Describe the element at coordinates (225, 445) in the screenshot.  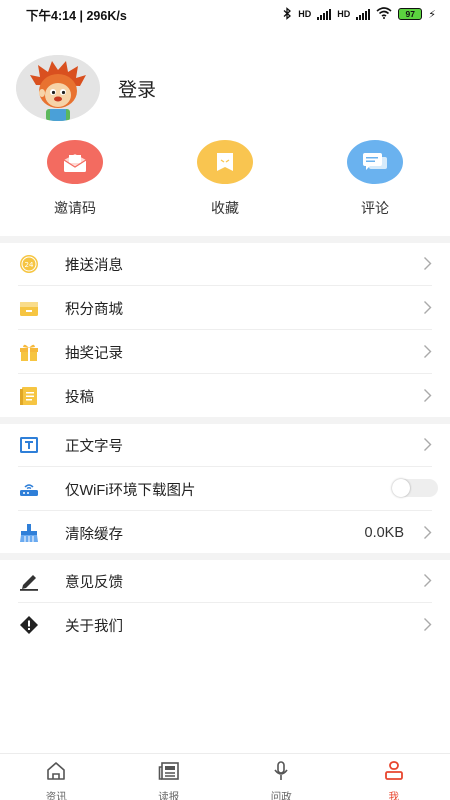
I see `menu-item-font-size: 正文字号` at that location.